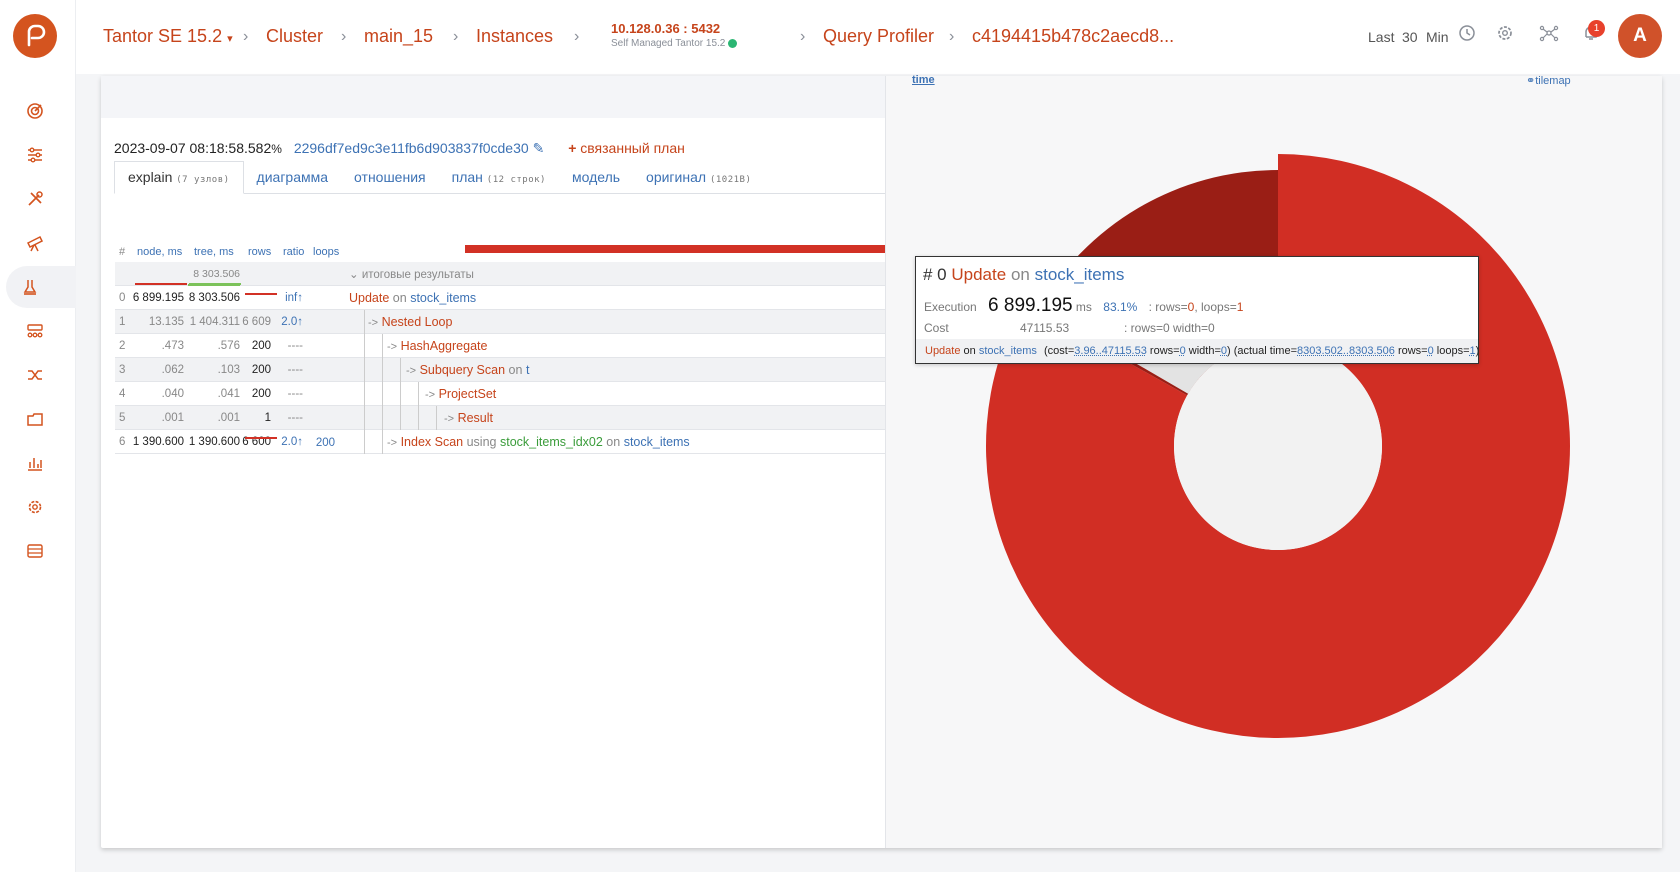 This screenshot has width=1680, height=872. I want to click on table-row: 4.040.041 200 ---- -> ProjectSet, so click(500, 394).